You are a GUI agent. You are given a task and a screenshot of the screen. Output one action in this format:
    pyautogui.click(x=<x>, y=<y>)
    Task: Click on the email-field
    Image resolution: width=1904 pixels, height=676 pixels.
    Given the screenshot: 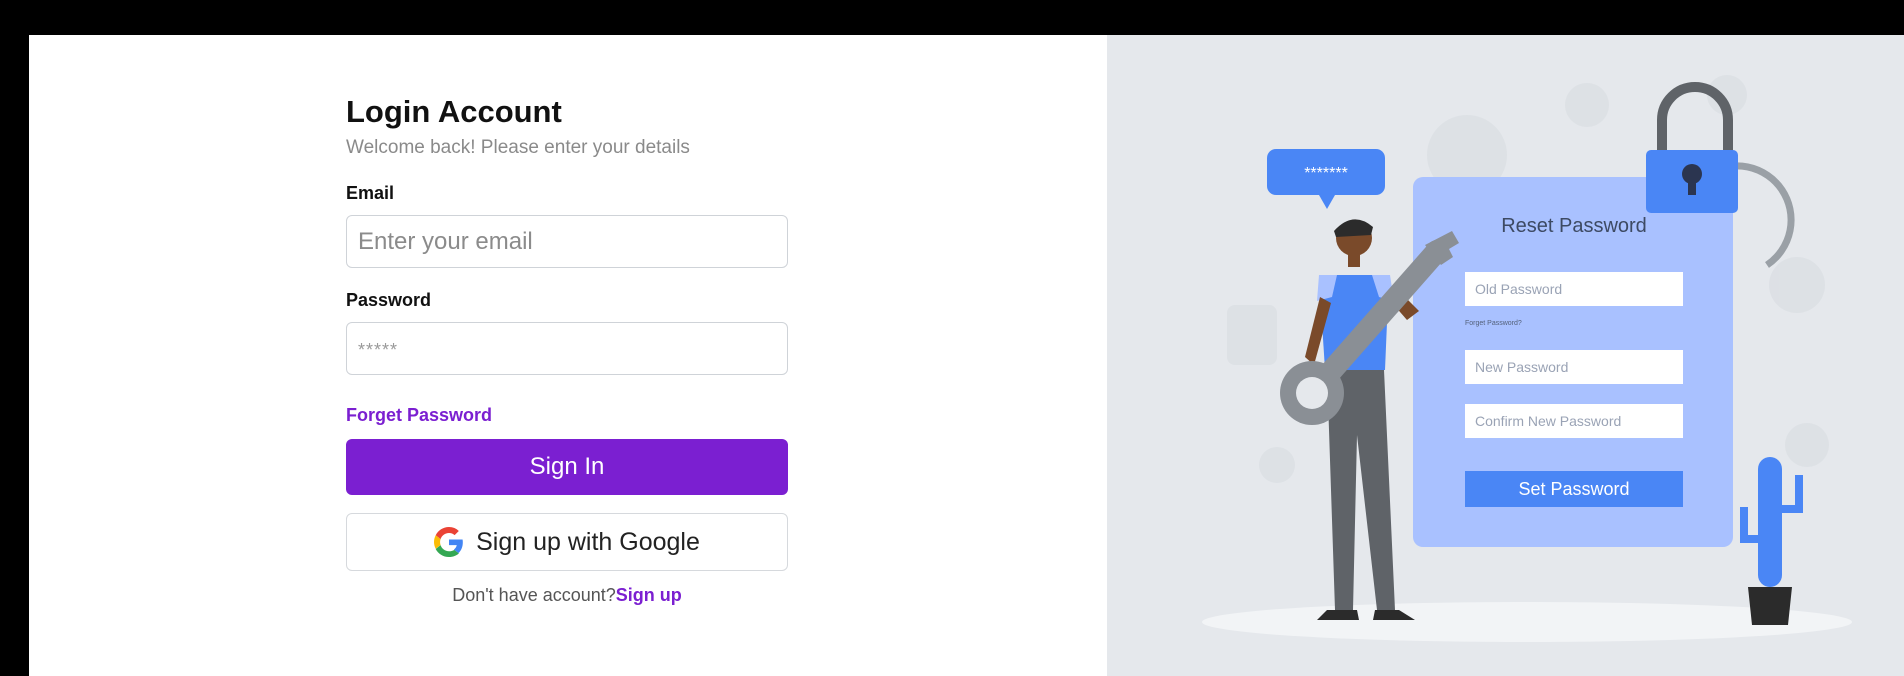 What is the action you would take?
    pyautogui.click(x=567, y=241)
    